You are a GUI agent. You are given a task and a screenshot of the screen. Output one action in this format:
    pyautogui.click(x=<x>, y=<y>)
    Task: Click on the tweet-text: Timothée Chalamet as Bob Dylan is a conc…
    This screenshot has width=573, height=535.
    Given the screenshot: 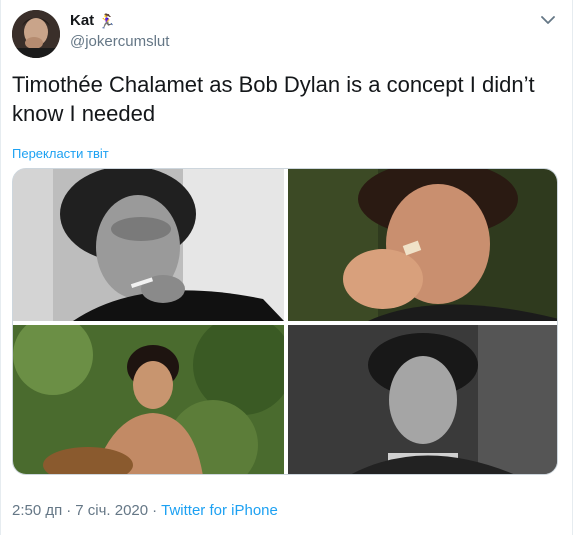 What is the action you would take?
    pyautogui.click(x=273, y=99)
    